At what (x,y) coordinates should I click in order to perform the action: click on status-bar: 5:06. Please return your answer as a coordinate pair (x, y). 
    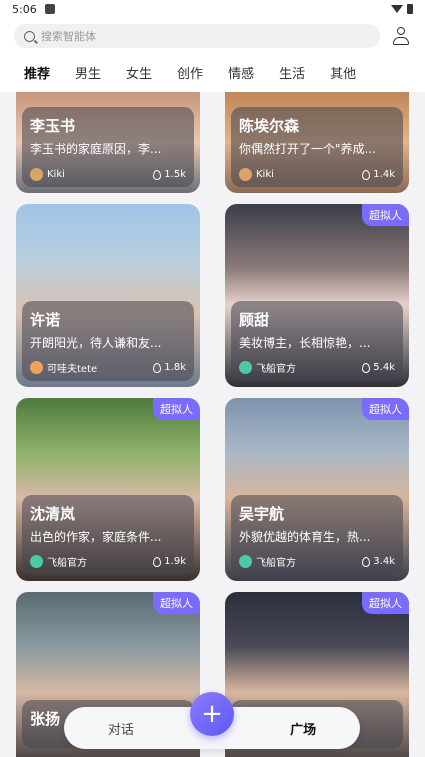
    Looking at the image, I should click on (212, 9).